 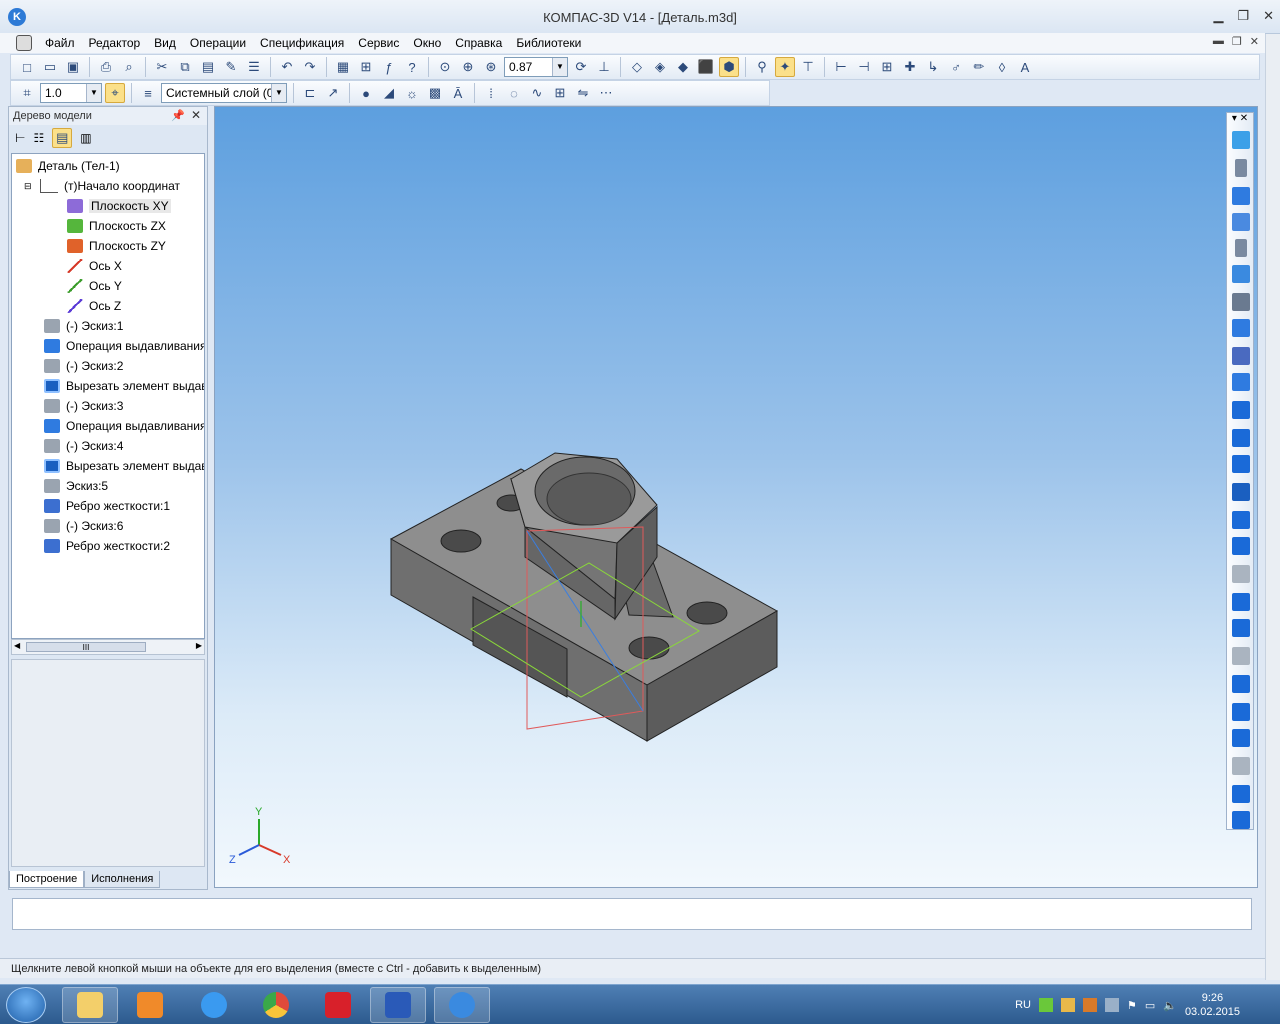 What do you see at coordinates (956, 67) in the screenshot?
I see `mass-icon: ♂` at bounding box center [956, 67].